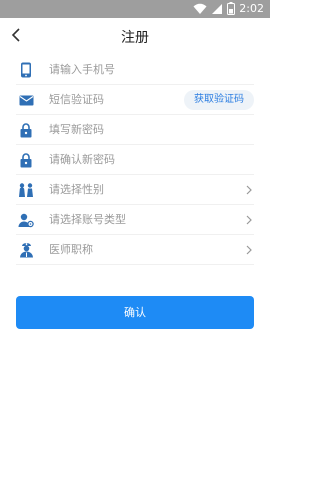 Image resolution: width=320 pixels, height=480 pixels. I want to click on status-icons: 2:02, so click(228, 9).